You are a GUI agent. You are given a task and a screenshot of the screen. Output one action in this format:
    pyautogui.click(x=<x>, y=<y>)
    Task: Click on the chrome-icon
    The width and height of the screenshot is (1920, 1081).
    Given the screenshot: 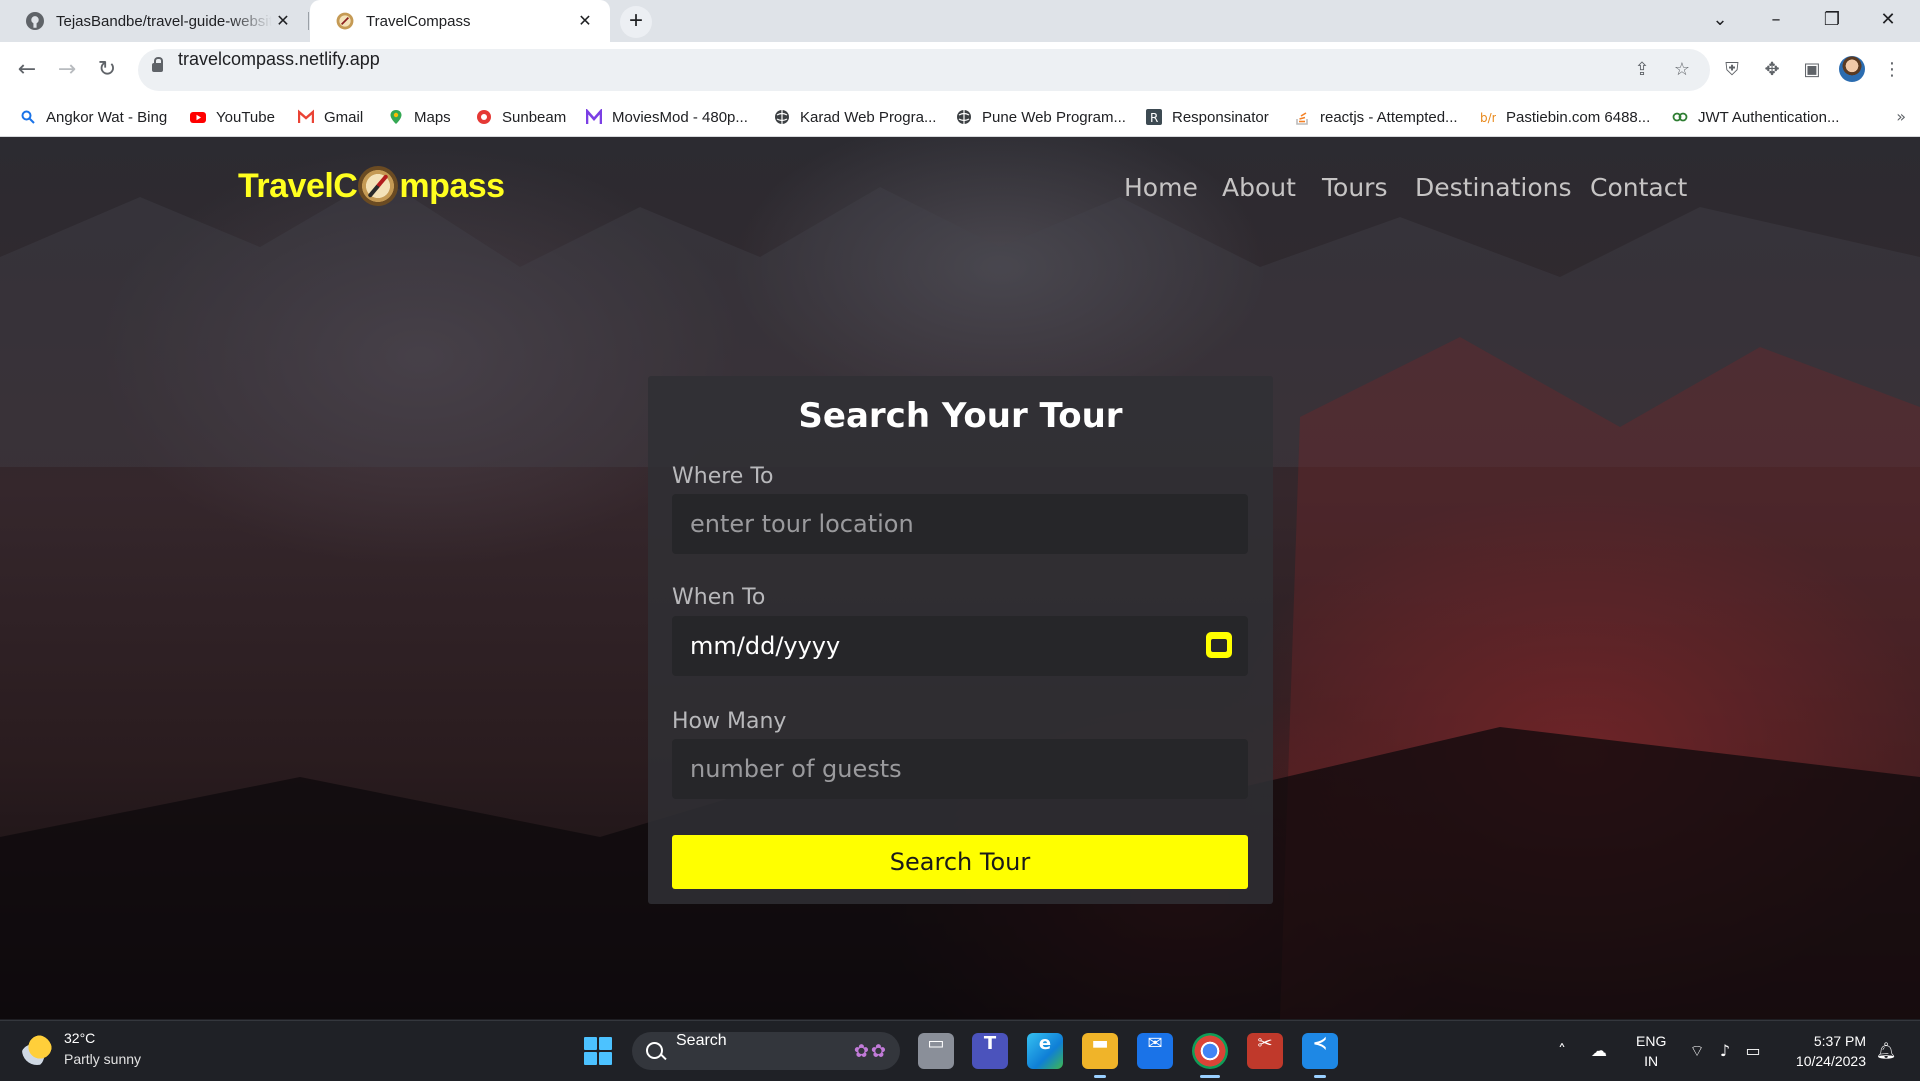 What is the action you would take?
    pyautogui.click(x=1210, y=1051)
    